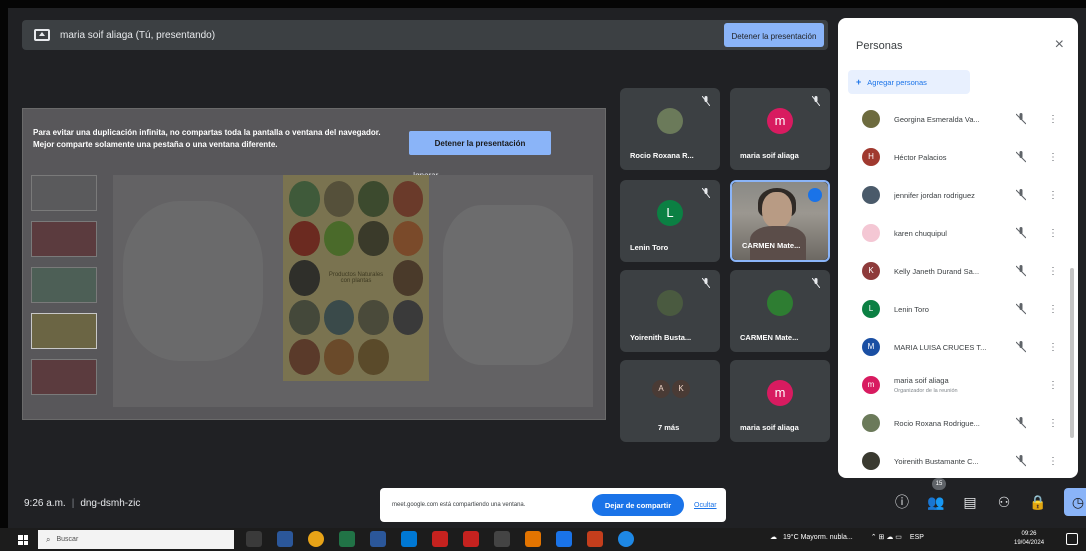  What do you see at coordinates (705, 505) in the screenshot?
I see `hide-button: Ocultar` at bounding box center [705, 505].